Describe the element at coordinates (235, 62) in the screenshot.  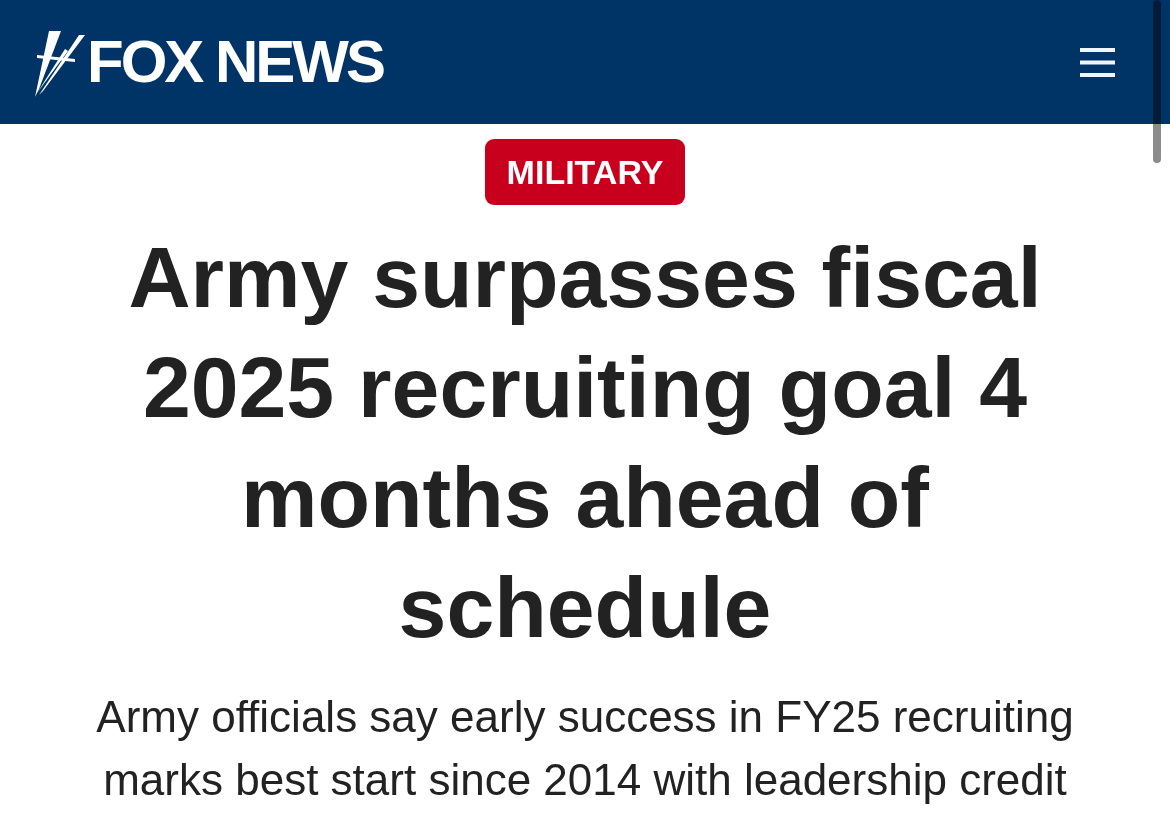
I see `logo-wordmark: FOX NEWS` at that location.